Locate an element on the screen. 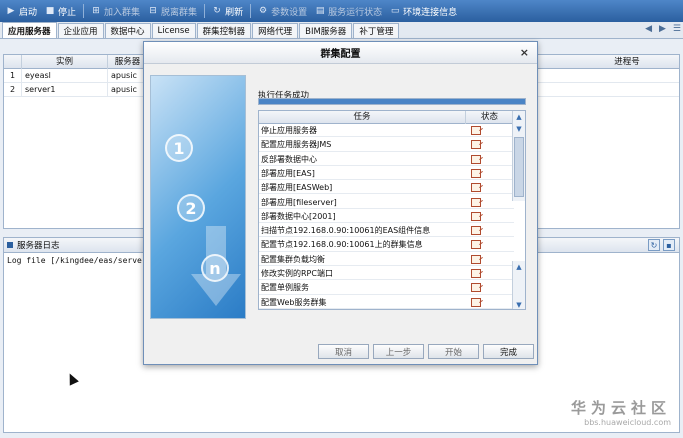 The height and width of the screenshot is (438, 683). step-circle: 2 is located at coordinates (191, 208).